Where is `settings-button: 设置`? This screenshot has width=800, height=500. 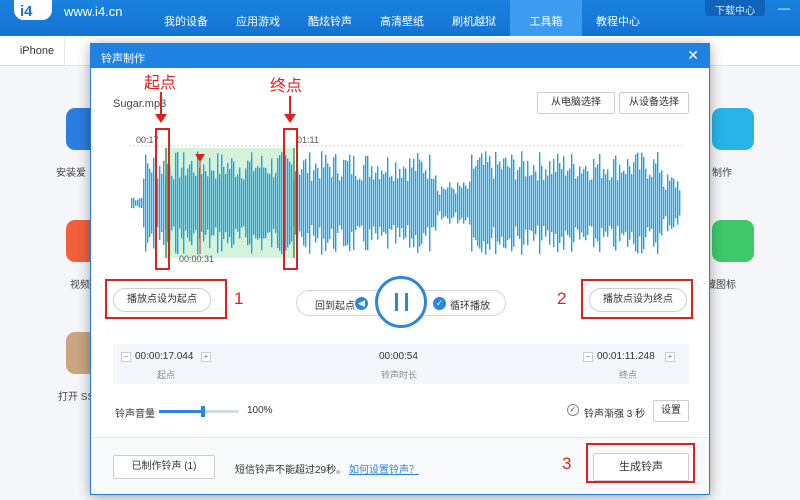 settings-button: 设置 is located at coordinates (671, 411).